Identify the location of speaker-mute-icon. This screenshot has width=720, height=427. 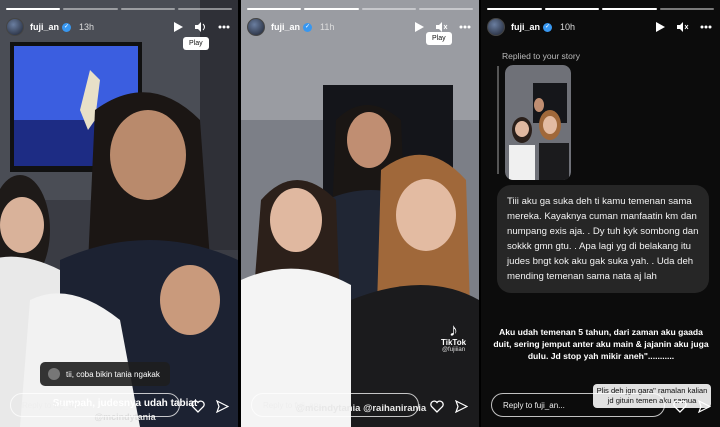
(683, 27).